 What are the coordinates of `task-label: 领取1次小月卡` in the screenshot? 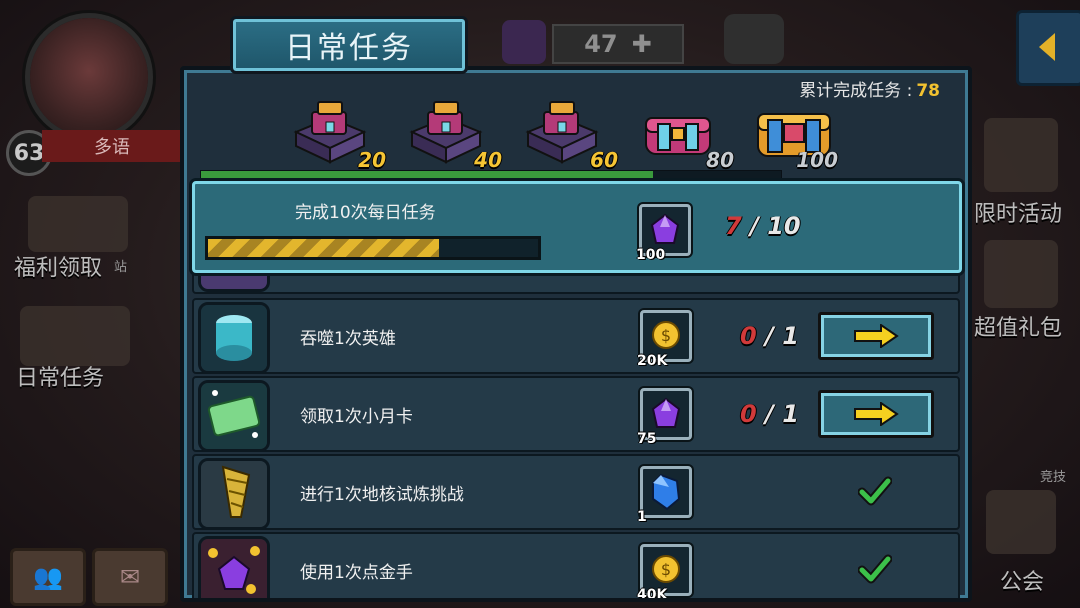 It's located at (356, 417).